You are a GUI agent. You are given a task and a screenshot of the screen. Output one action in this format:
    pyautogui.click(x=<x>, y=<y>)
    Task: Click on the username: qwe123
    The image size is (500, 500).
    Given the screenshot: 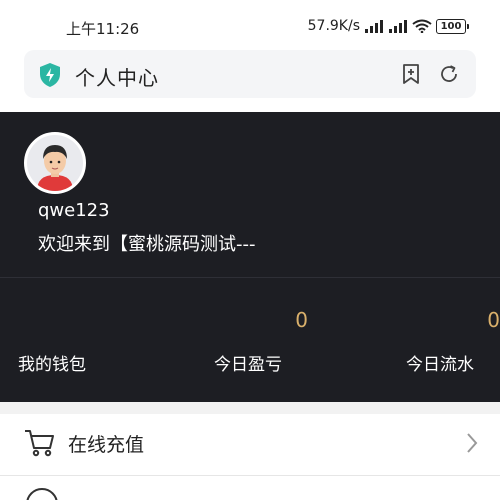 What is the action you would take?
    pyautogui.click(x=74, y=210)
    